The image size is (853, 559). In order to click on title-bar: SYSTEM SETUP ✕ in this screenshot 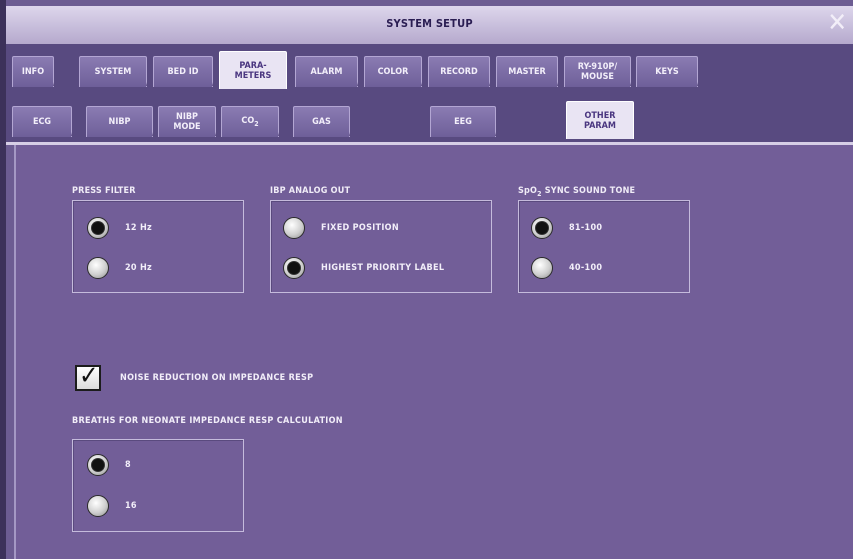, I will do `click(429, 26)`.